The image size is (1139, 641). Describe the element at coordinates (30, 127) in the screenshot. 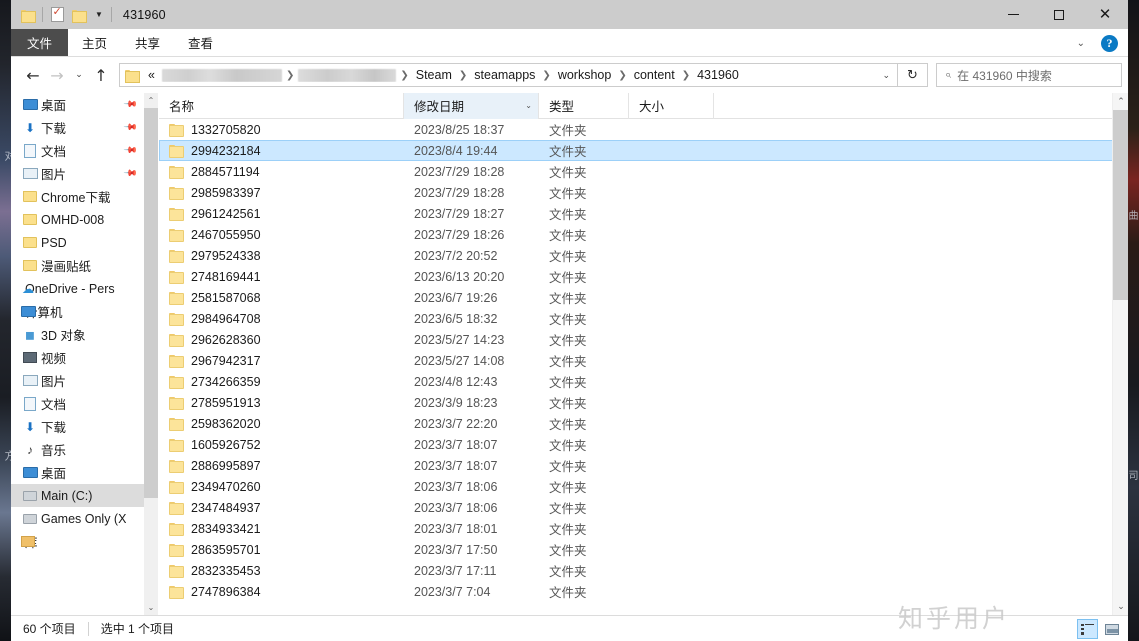

I see `download-icon: ⬇` at that location.